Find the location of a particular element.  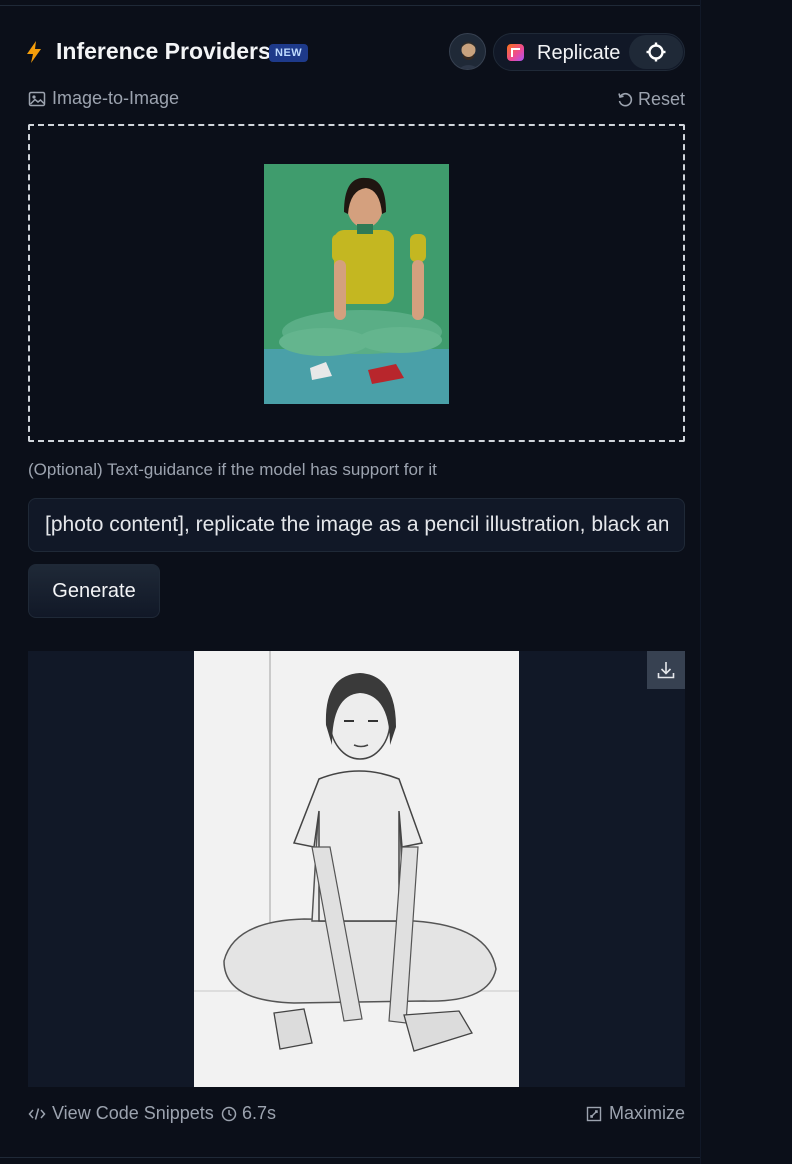

reset-button: Reset is located at coordinates (651, 99).